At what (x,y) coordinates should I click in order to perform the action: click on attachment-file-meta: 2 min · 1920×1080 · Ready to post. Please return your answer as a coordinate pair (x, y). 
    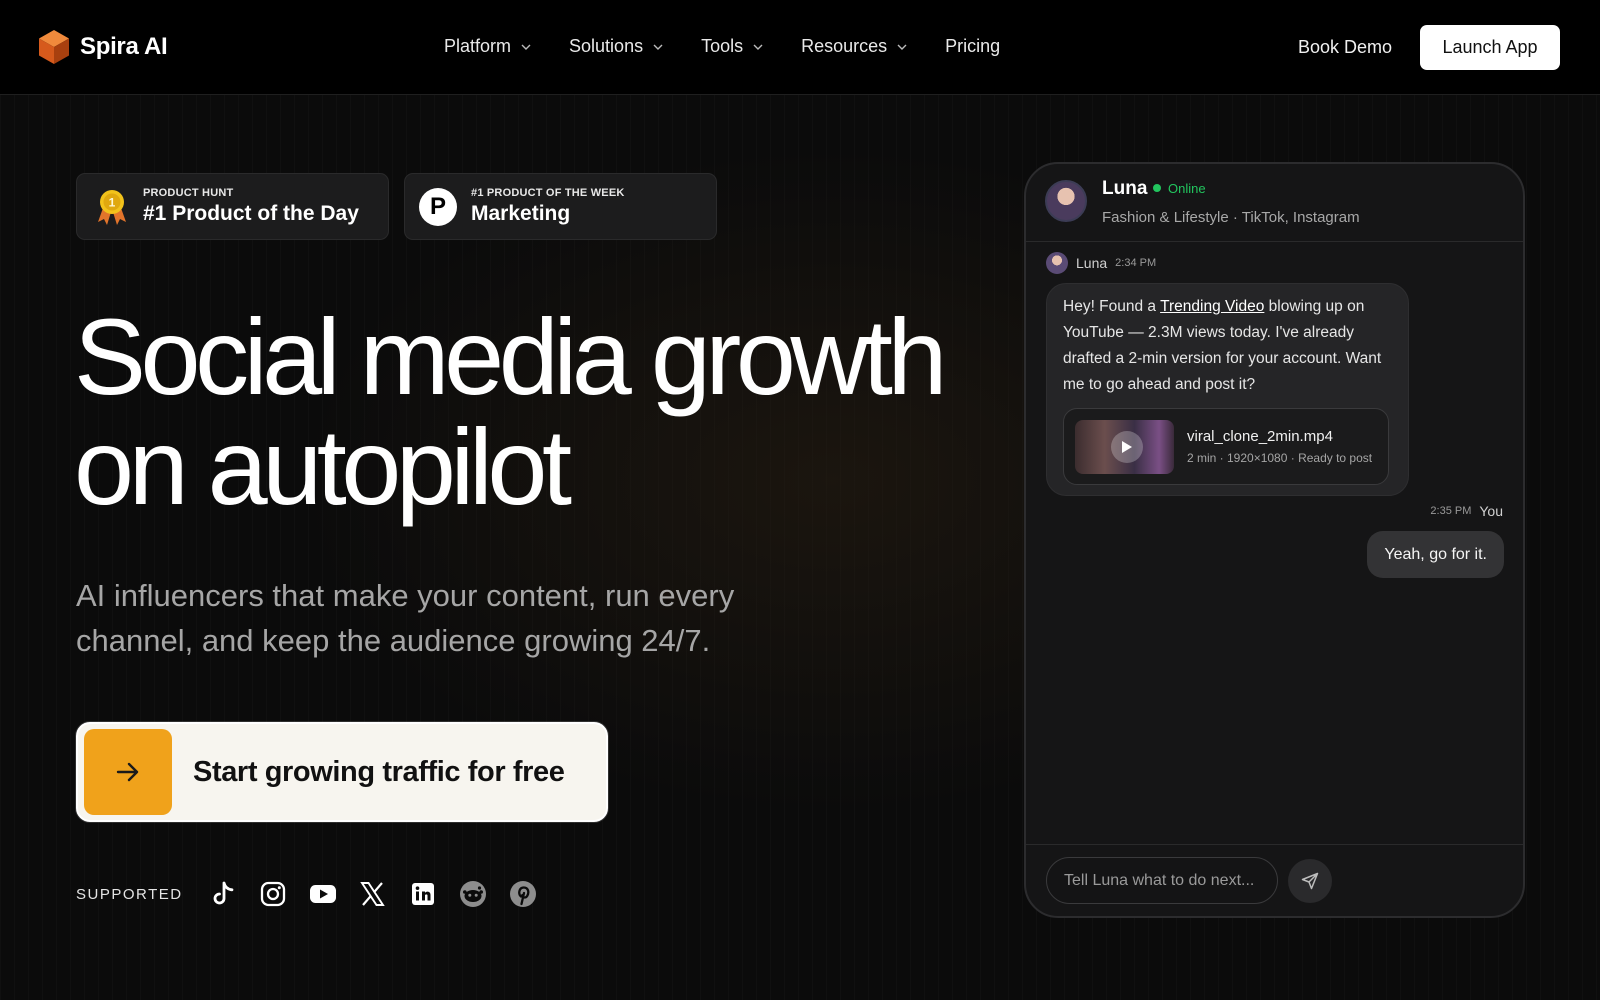
    Looking at the image, I should click on (1280, 458).